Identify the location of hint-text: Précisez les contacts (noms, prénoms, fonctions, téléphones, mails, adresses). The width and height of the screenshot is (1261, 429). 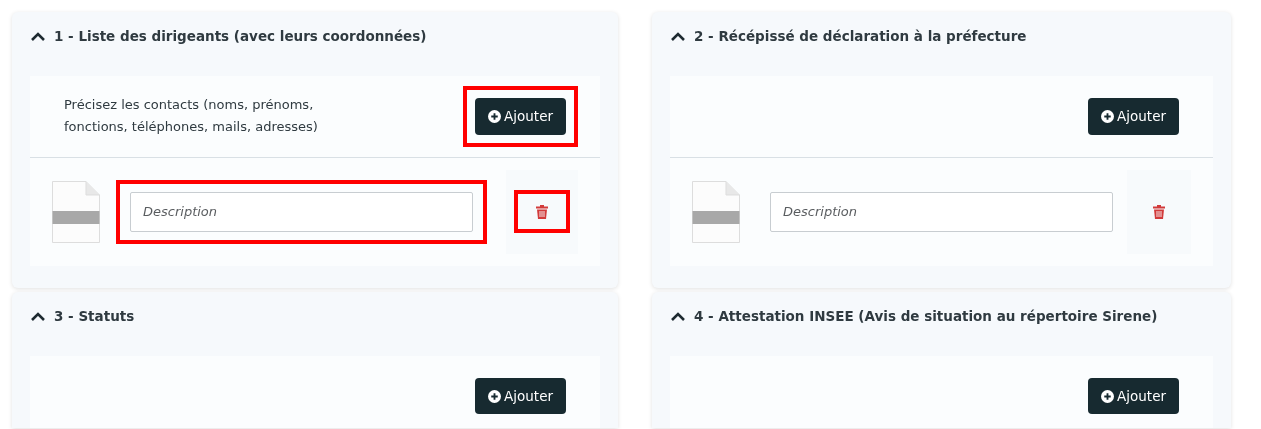
(191, 116).